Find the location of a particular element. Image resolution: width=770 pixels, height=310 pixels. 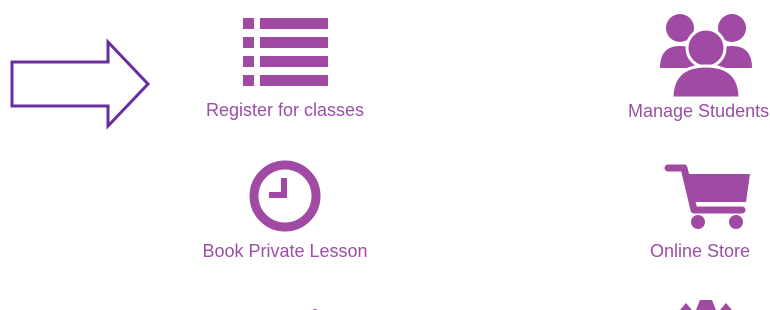

clock-icon is located at coordinates (285, 196).